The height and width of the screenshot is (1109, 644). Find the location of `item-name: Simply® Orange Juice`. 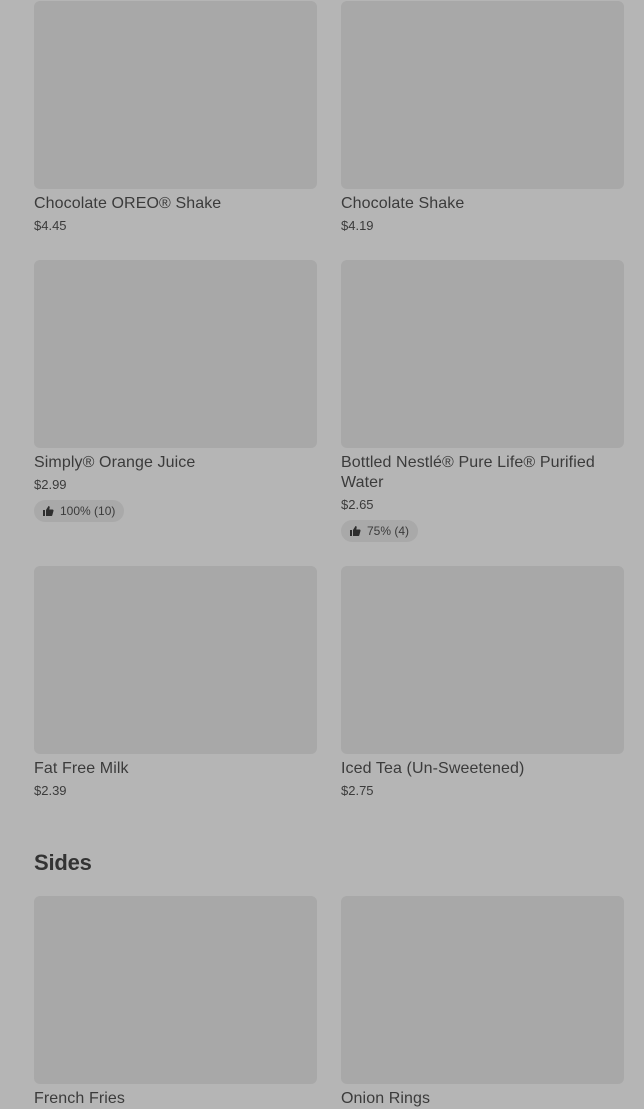

item-name: Simply® Orange Juice is located at coordinates (175, 463).